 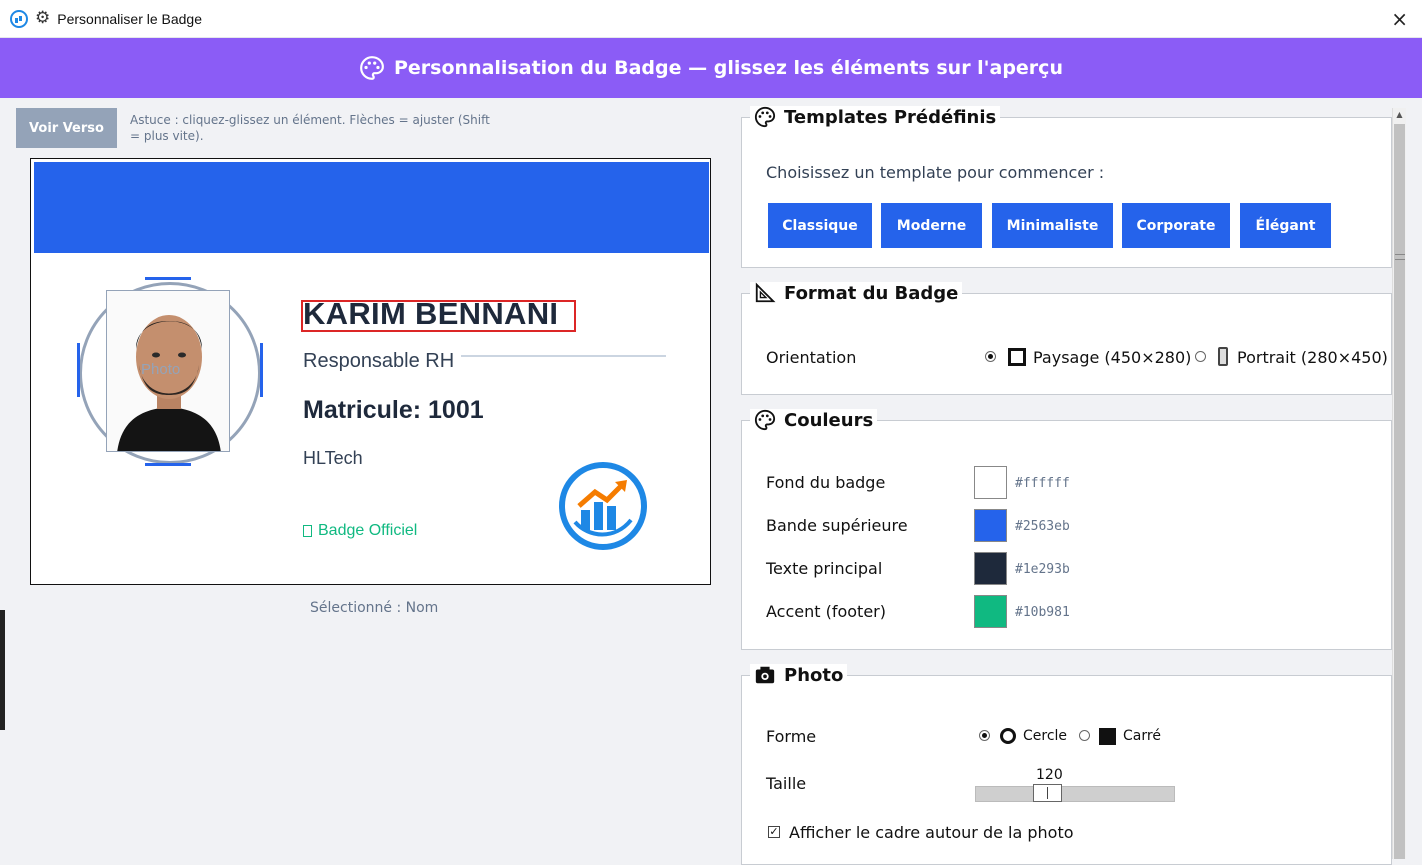 I want to click on view-back-button: Voir Verso, so click(x=66, y=128).